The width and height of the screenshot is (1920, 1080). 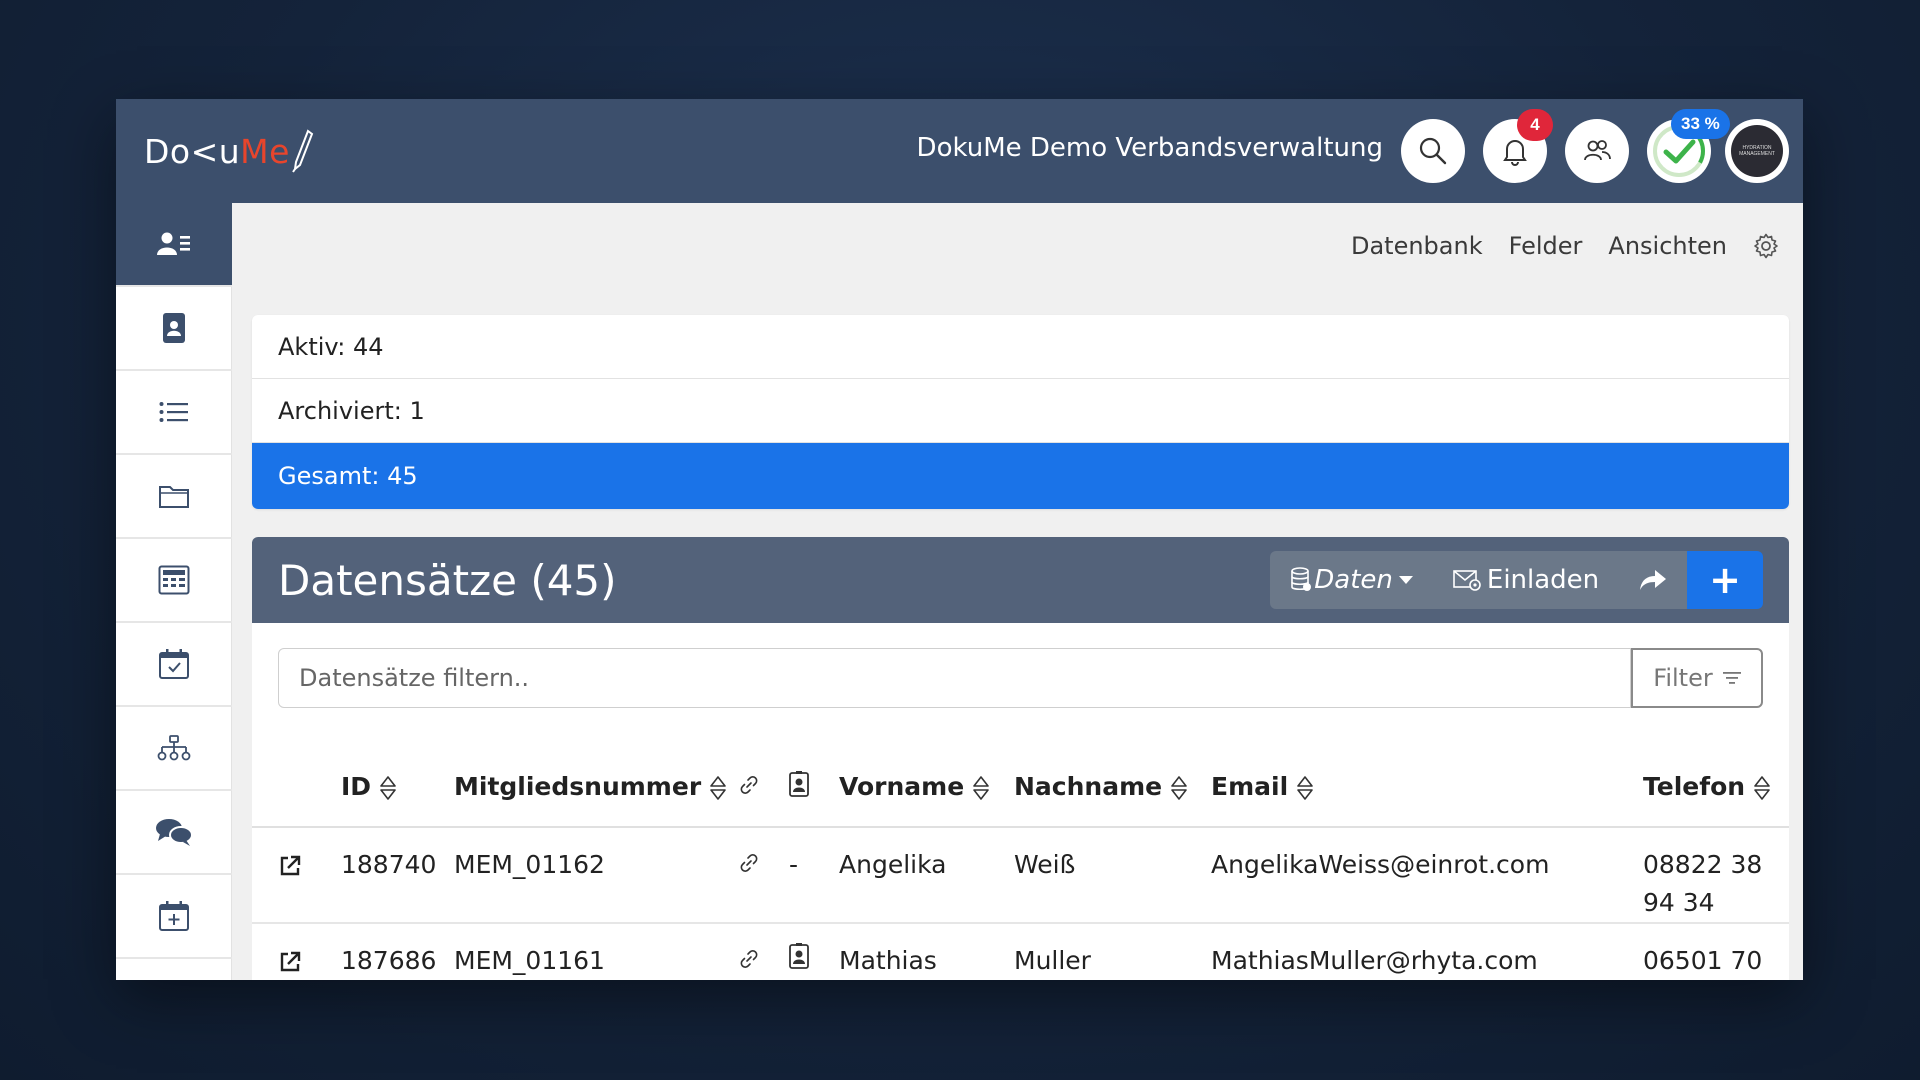 I want to click on avatar: HYDRATION MANAGEMENT, so click(x=1757, y=151).